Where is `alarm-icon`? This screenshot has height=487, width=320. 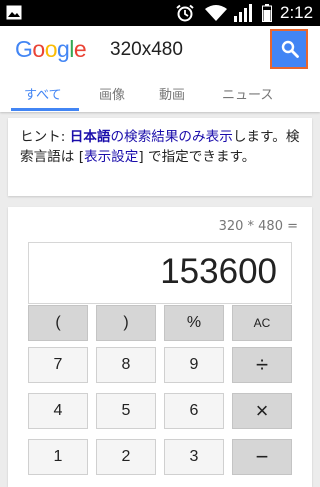
alarm-icon is located at coordinates (185, 13).